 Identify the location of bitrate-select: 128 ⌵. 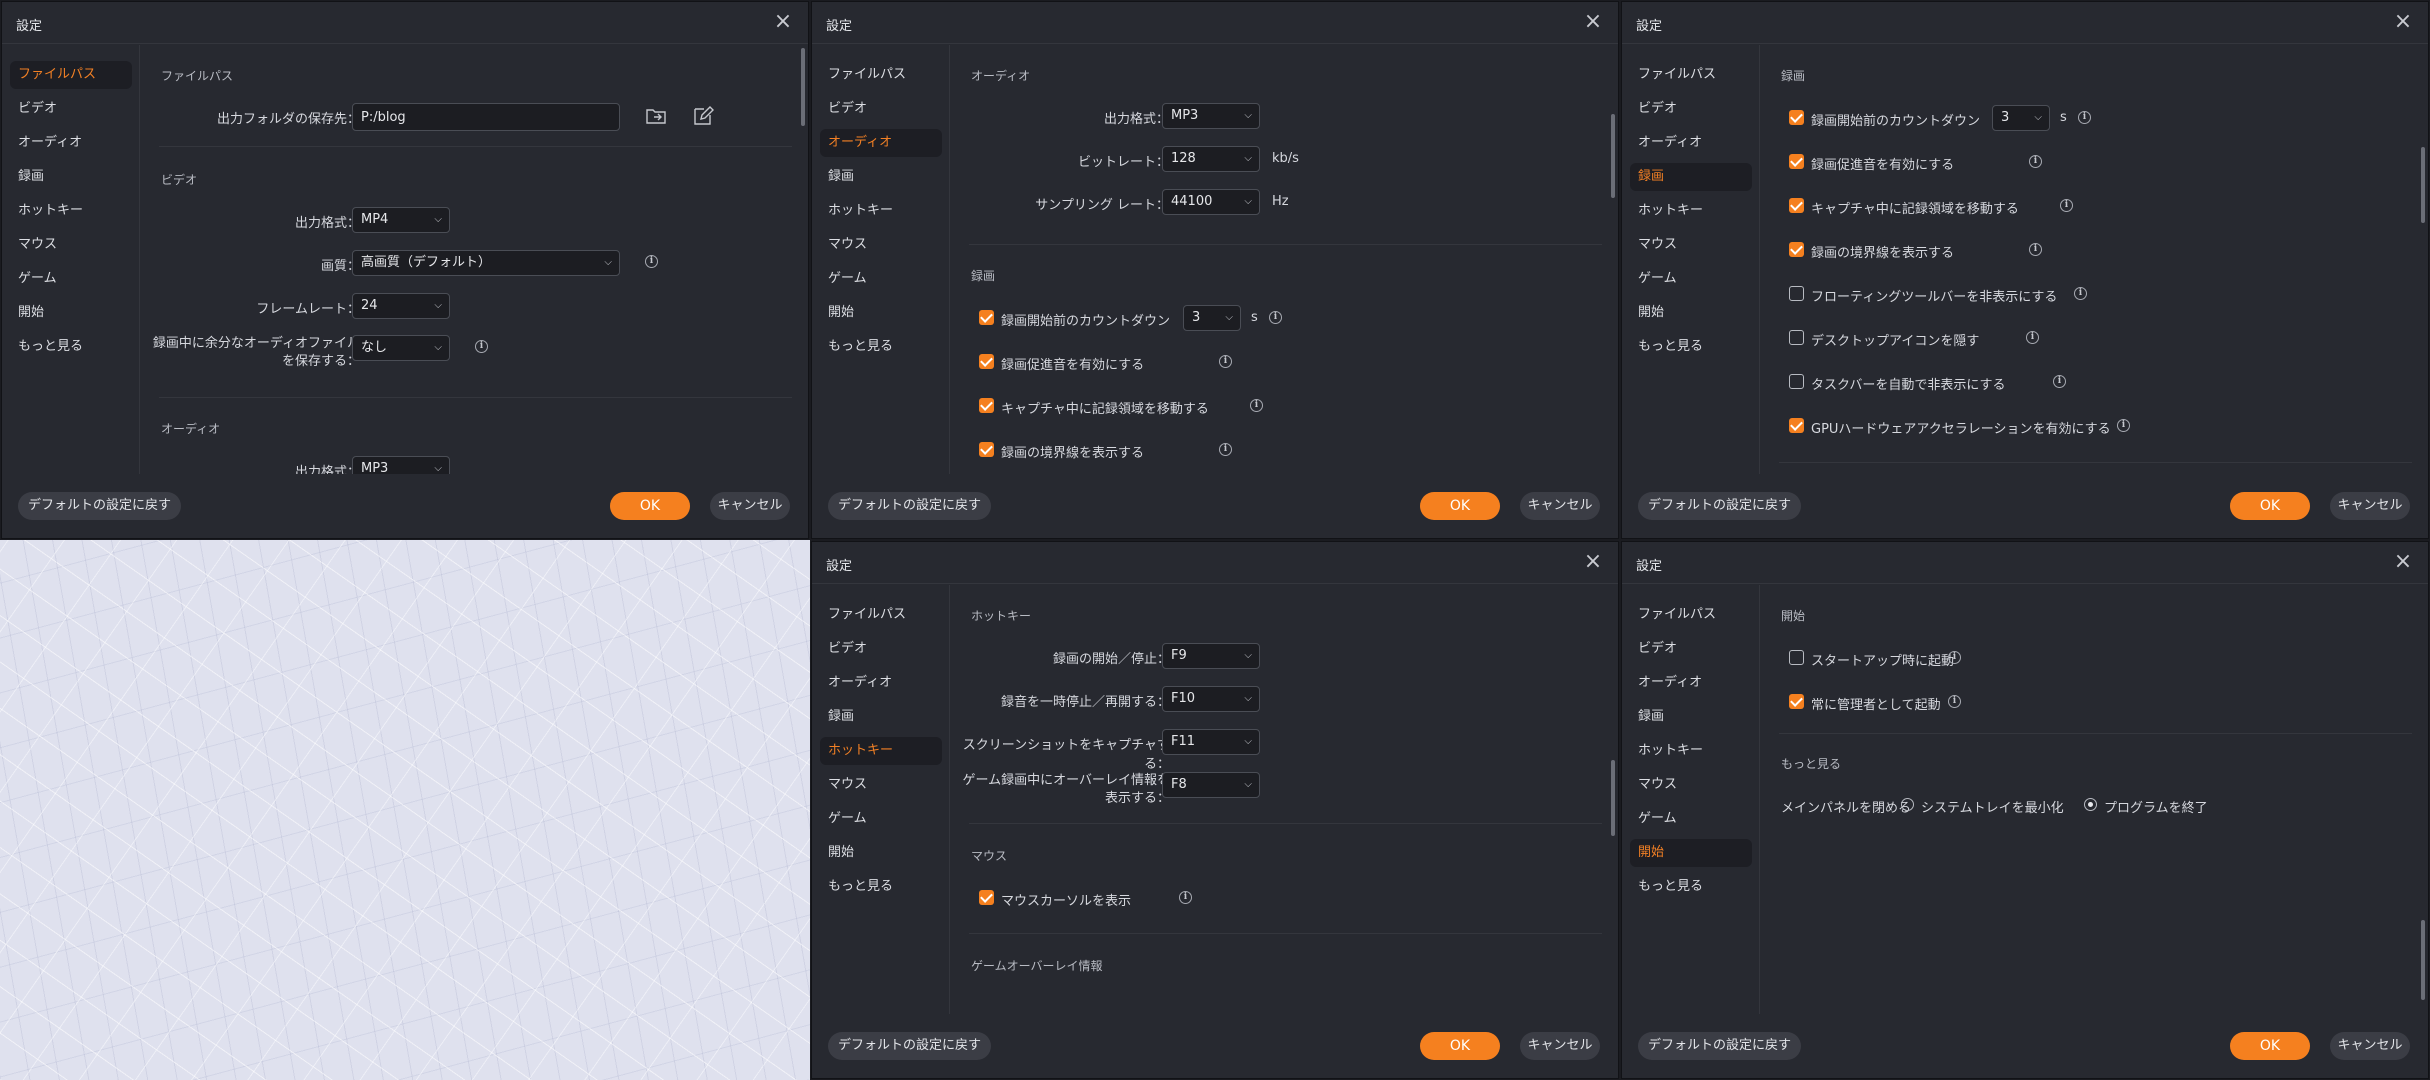
(1211, 159).